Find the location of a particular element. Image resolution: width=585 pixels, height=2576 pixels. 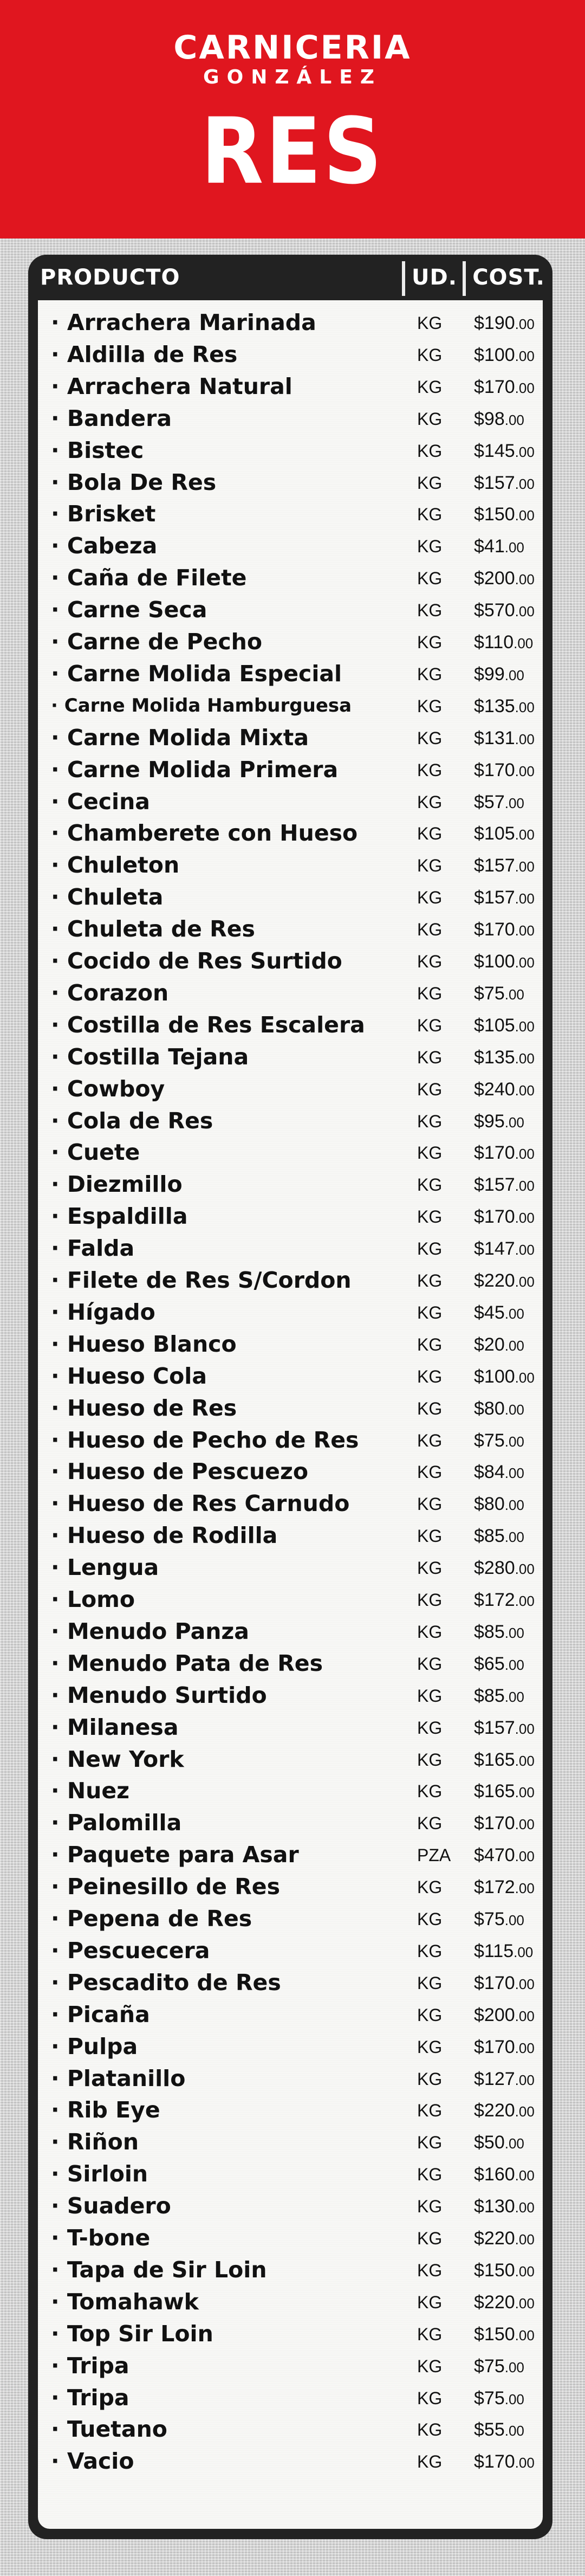

price-amount: $41 is located at coordinates (489, 546).